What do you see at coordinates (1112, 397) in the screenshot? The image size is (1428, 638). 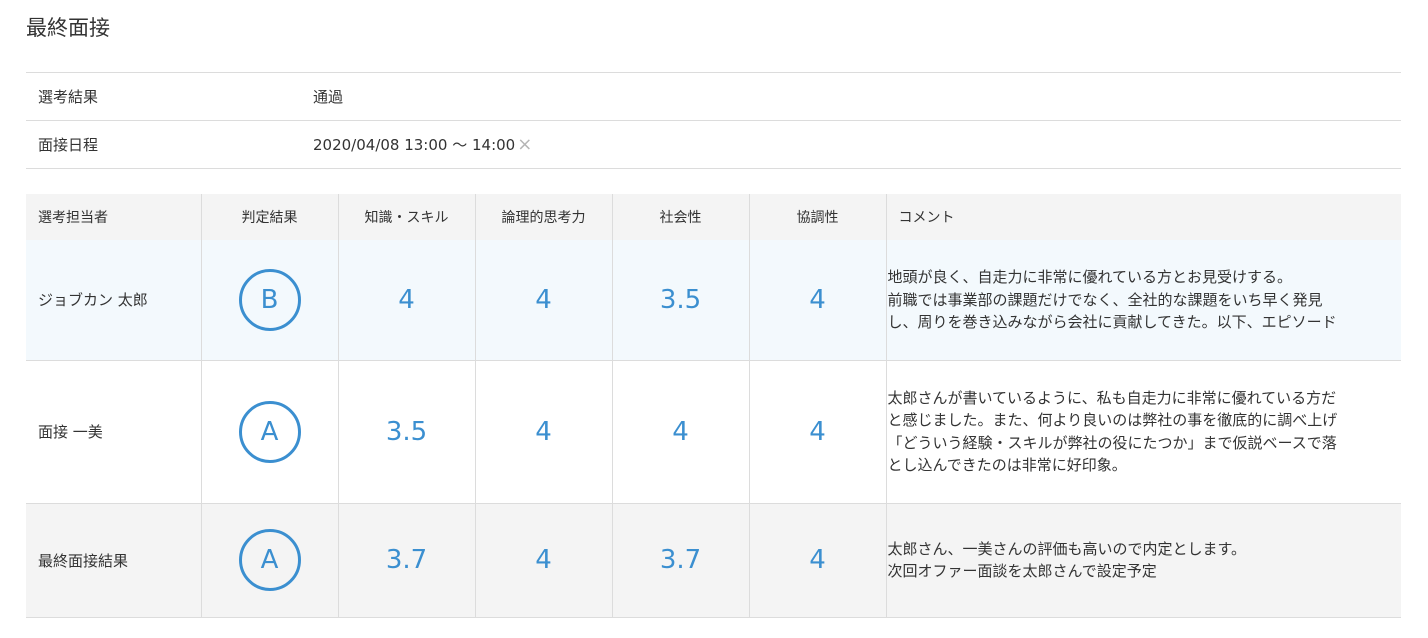 I see `comment-line: 太郎さんが書いているように、私も自走力に非常に優れている方だ` at bounding box center [1112, 397].